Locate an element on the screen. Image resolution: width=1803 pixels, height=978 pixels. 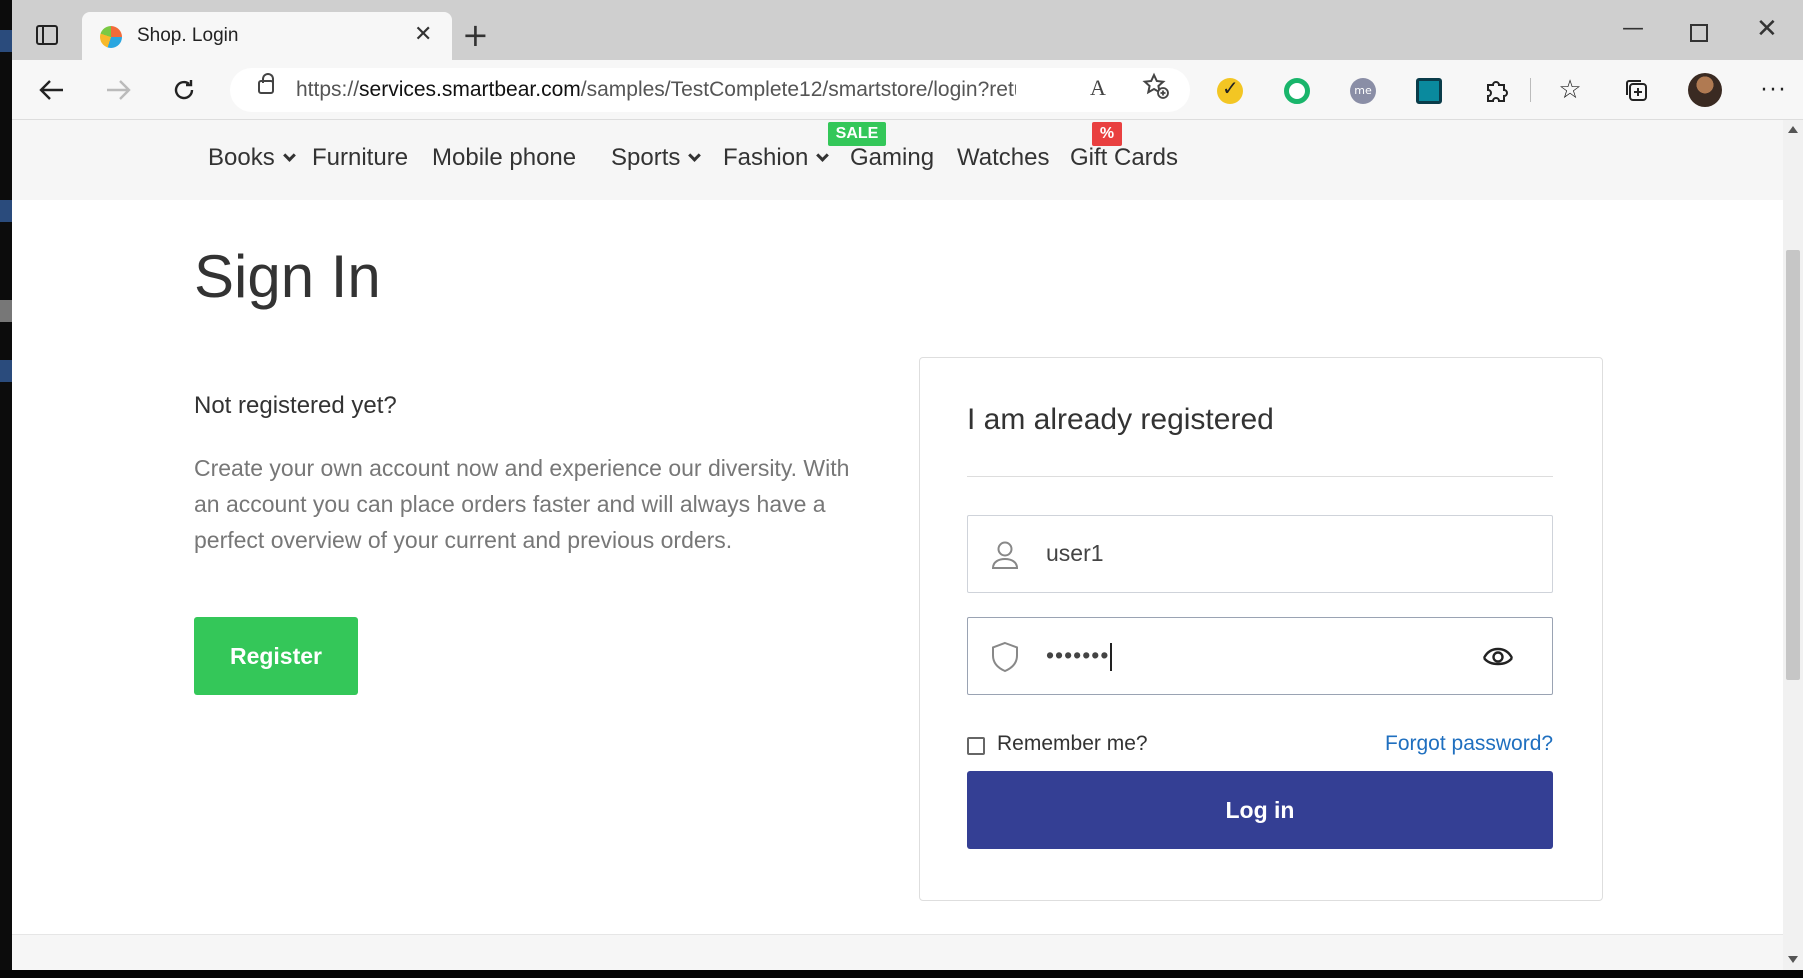
forward-button is located at coordinates (118, 90).